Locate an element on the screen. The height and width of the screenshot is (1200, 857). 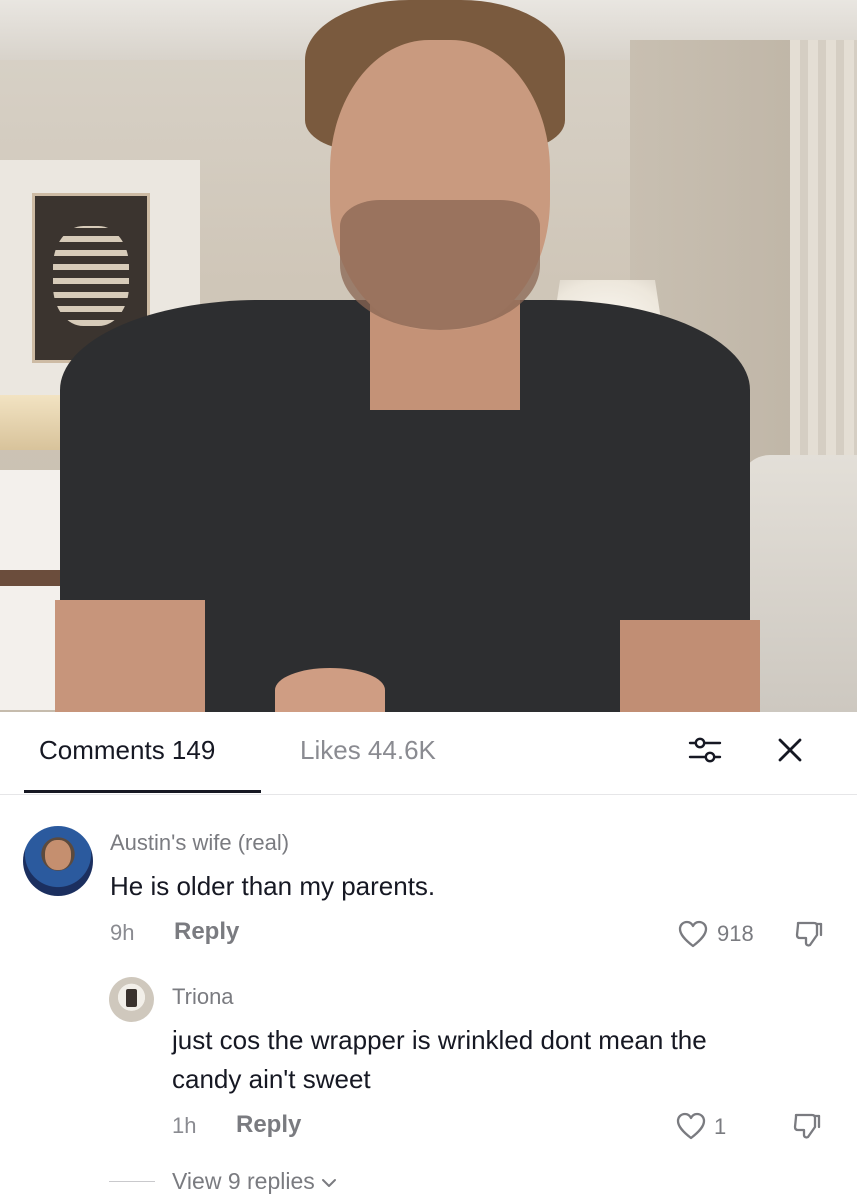
view-replies-button: View 9 replies is located at coordinates (254, 1181).